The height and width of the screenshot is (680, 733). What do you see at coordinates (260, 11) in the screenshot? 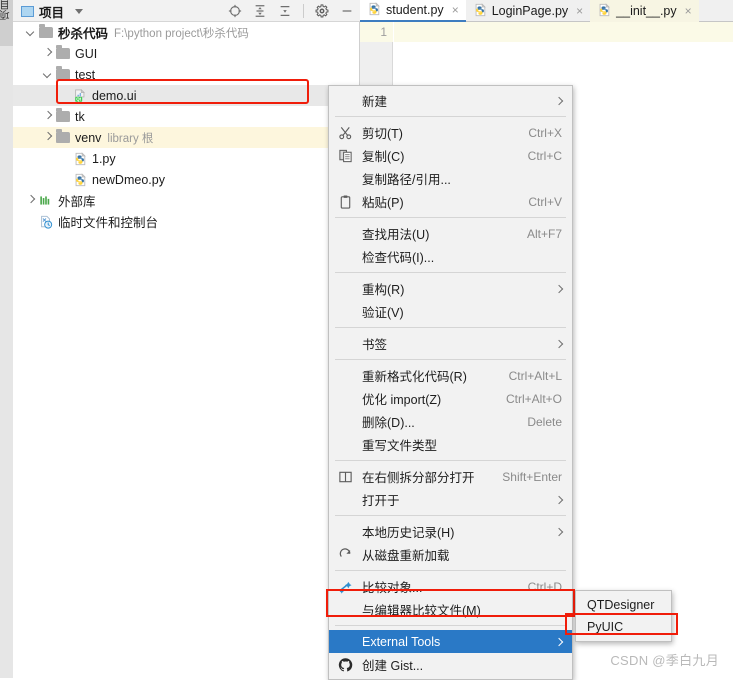
I see `expand-all-icon` at bounding box center [260, 11].